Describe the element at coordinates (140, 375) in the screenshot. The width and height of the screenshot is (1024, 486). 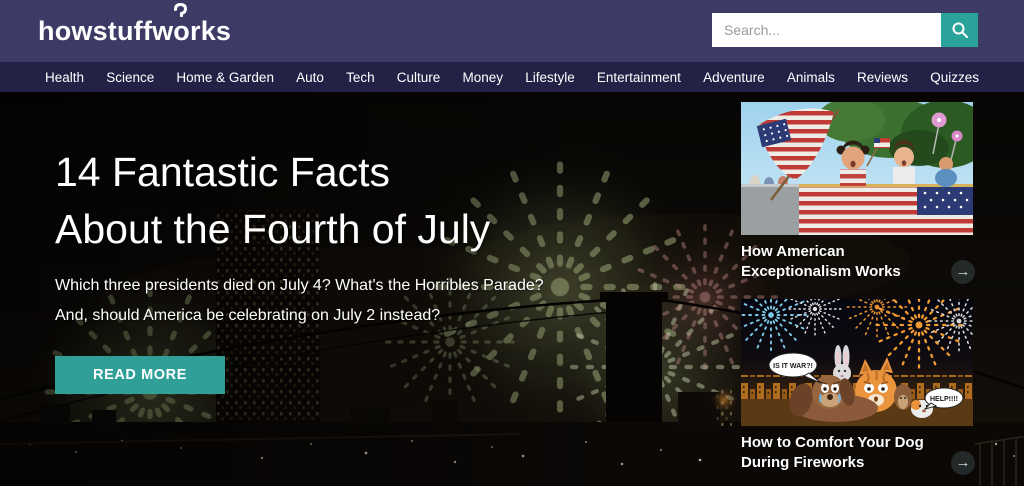
I see `read-more-button: READ MORE` at that location.